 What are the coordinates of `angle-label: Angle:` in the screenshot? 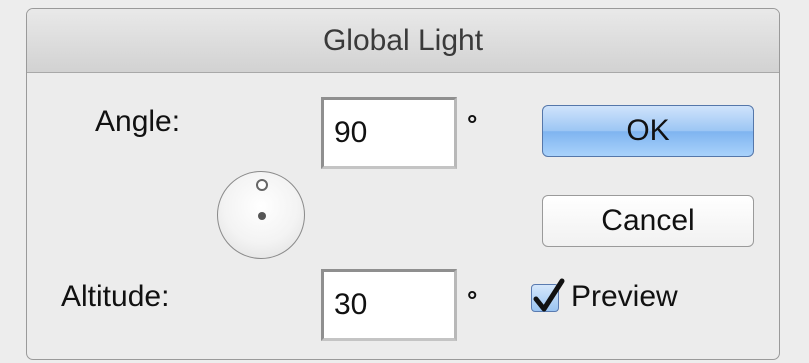 It's located at (138, 121).